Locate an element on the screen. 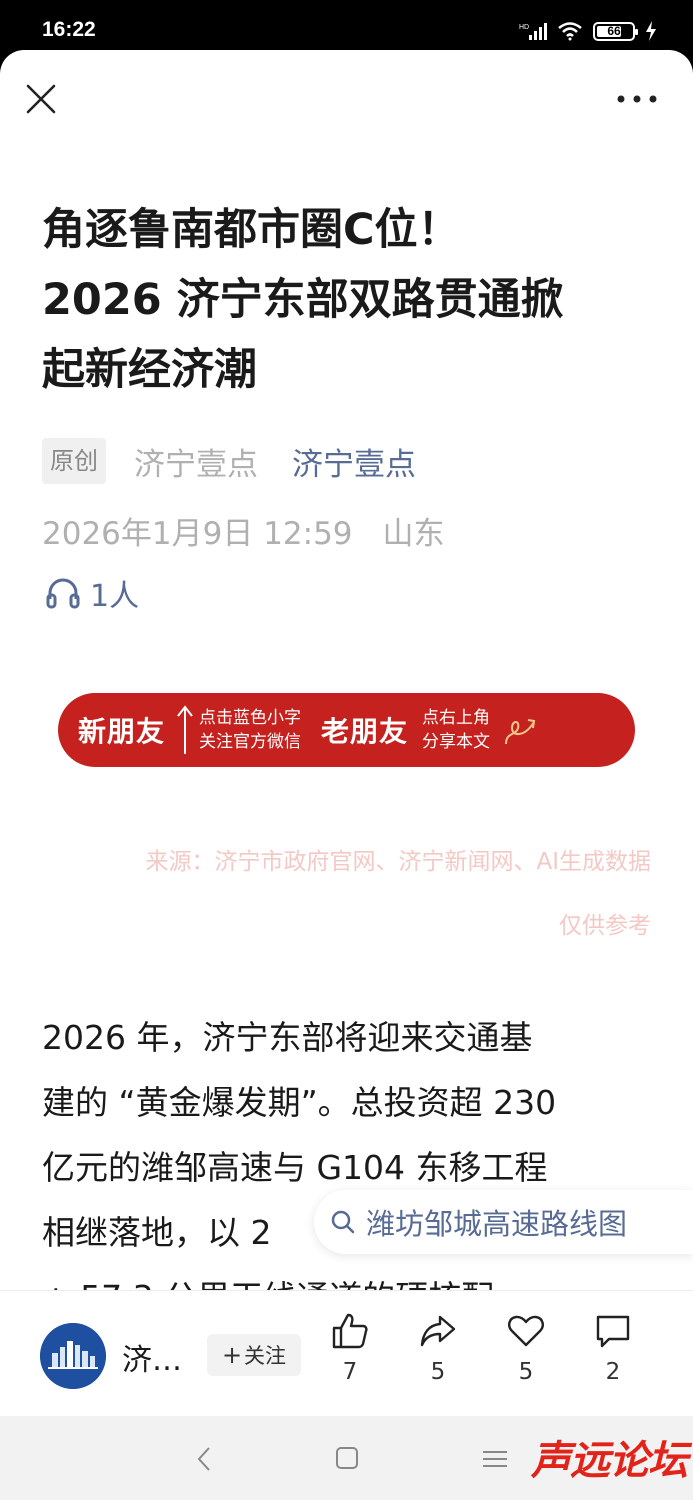  bottom-action-bar: 济… + 关注 7 5 5 2 is located at coordinates (346, 1353).